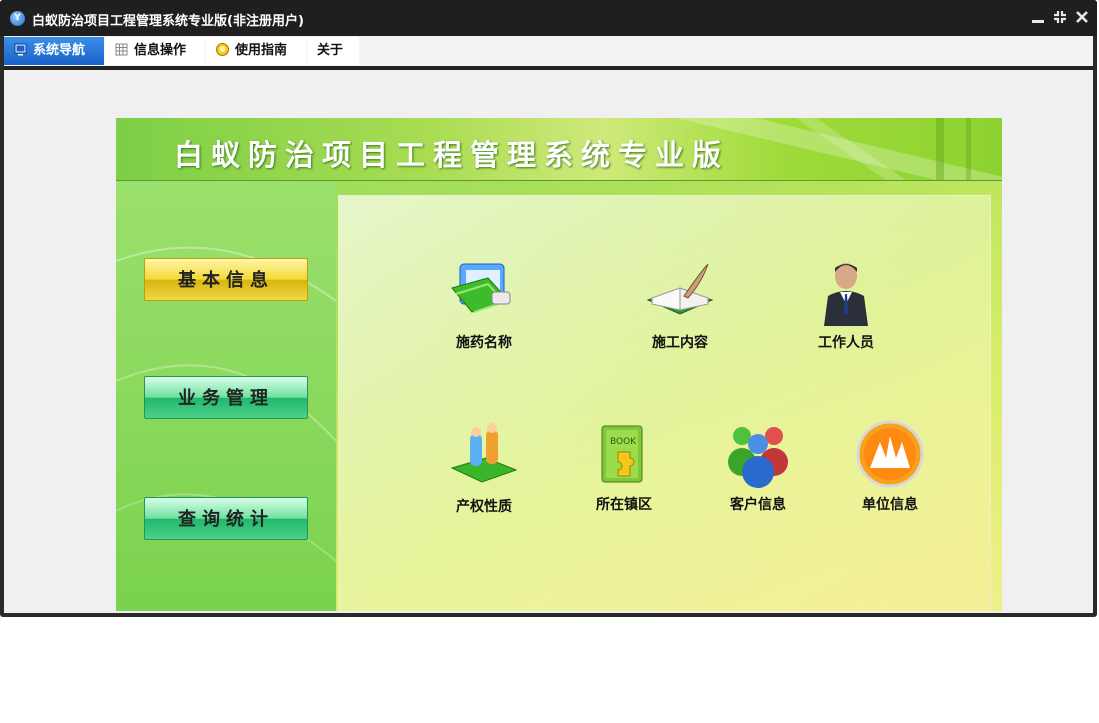 Image resolution: width=1099 pixels, height=723 pixels. What do you see at coordinates (20, 47) in the screenshot?
I see `monitor-icon` at bounding box center [20, 47].